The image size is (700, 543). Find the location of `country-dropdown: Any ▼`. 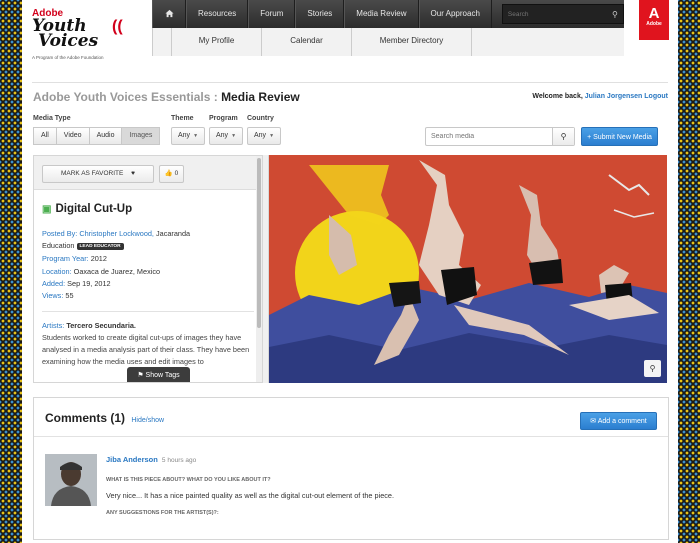

country-dropdown: Any ▼ is located at coordinates (264, 136).